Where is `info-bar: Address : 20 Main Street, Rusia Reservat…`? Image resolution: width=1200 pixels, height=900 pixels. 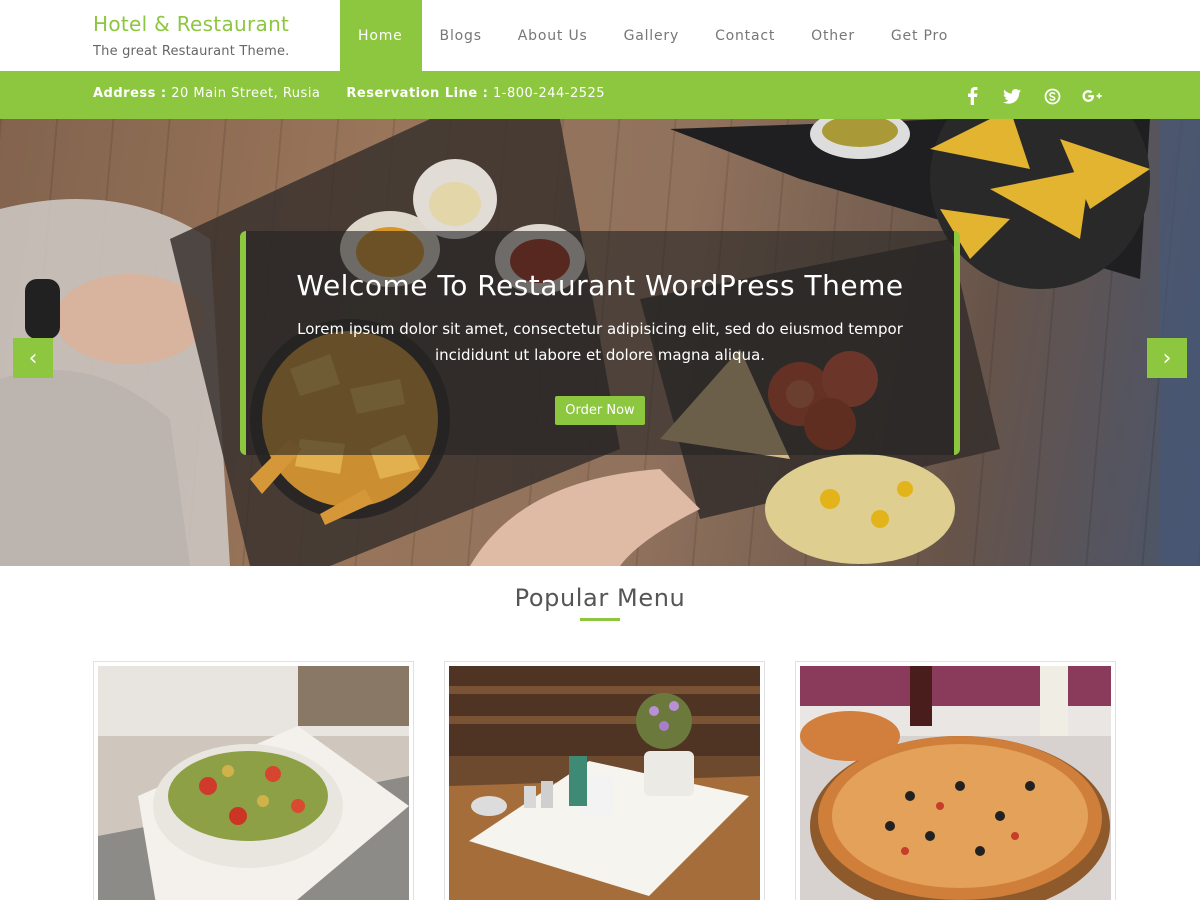
info-bar: Address : 20 Main Street, Rusia Reservat… is located at coordinates (600, 95).